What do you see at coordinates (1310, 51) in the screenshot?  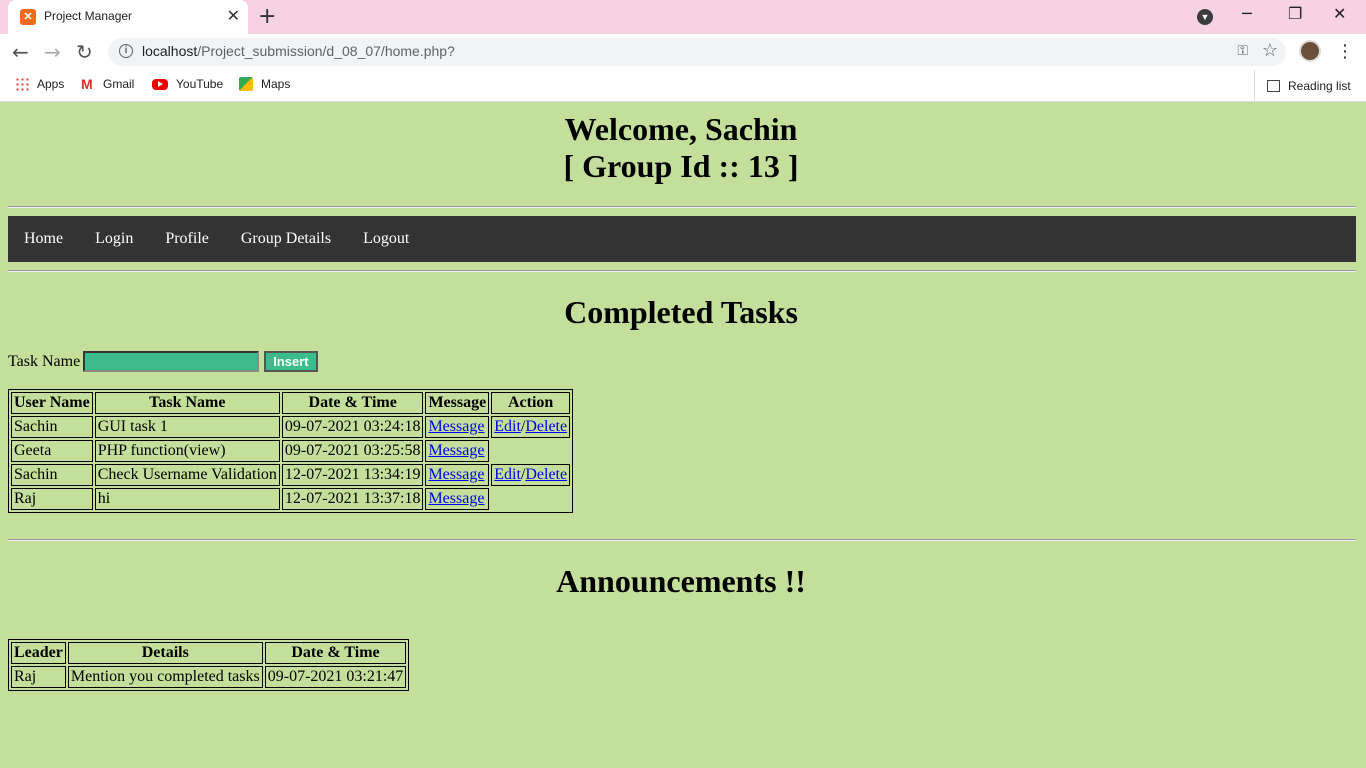 I see `profile-avatar` at bounding box center [1310, 51].